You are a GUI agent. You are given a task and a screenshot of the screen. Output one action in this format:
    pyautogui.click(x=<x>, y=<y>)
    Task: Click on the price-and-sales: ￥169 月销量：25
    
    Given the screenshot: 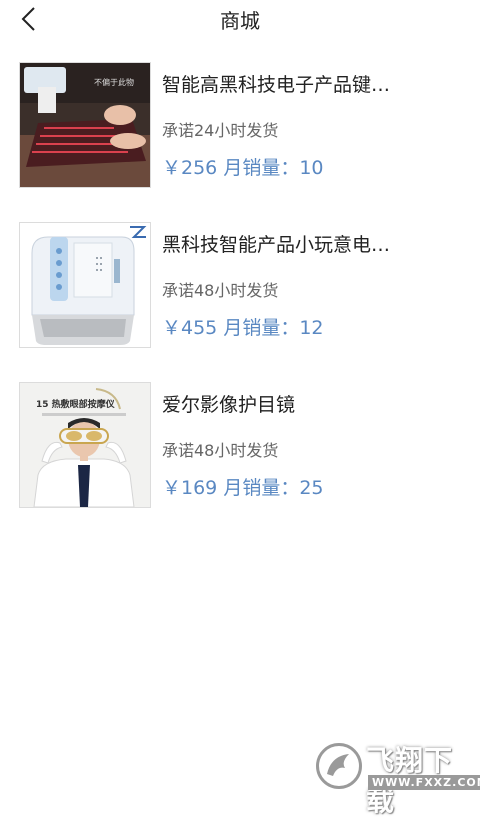 What is the action you would take?
    pyautogui.click(x=243, y=486)
    